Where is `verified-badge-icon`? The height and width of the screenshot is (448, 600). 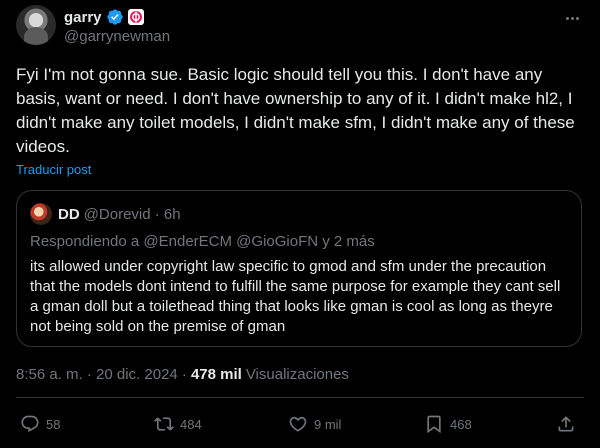 verified-badge-icon is located at coordinates (115, 17).